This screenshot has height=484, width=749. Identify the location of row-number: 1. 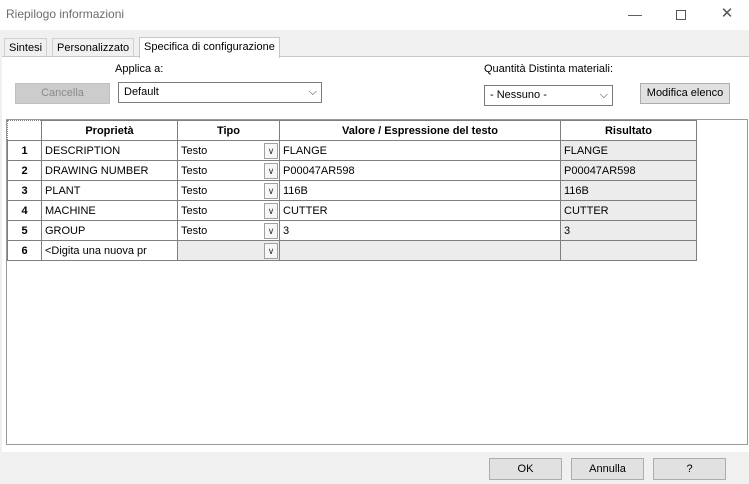
(24, 150).